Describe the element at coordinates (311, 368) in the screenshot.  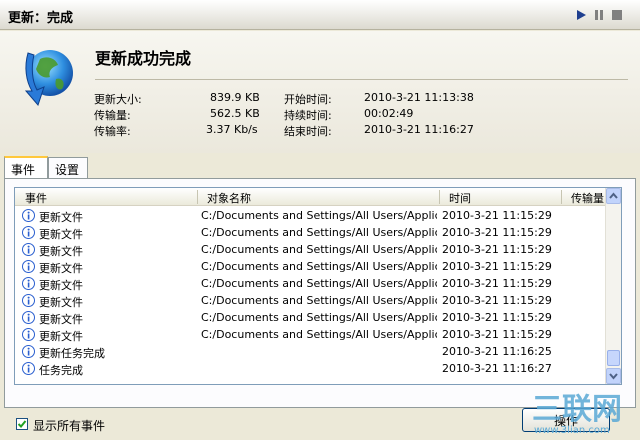
I see `table-row: 任务完成 2010-3-21 11:16:27` at that location.